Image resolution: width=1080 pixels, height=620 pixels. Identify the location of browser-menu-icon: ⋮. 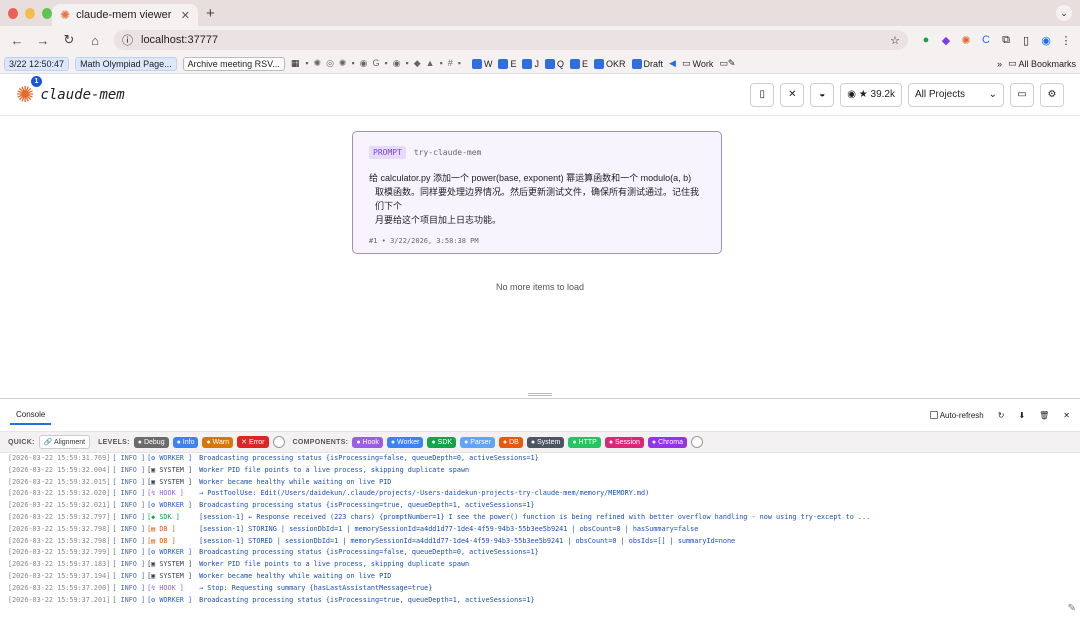
(1066, 40).